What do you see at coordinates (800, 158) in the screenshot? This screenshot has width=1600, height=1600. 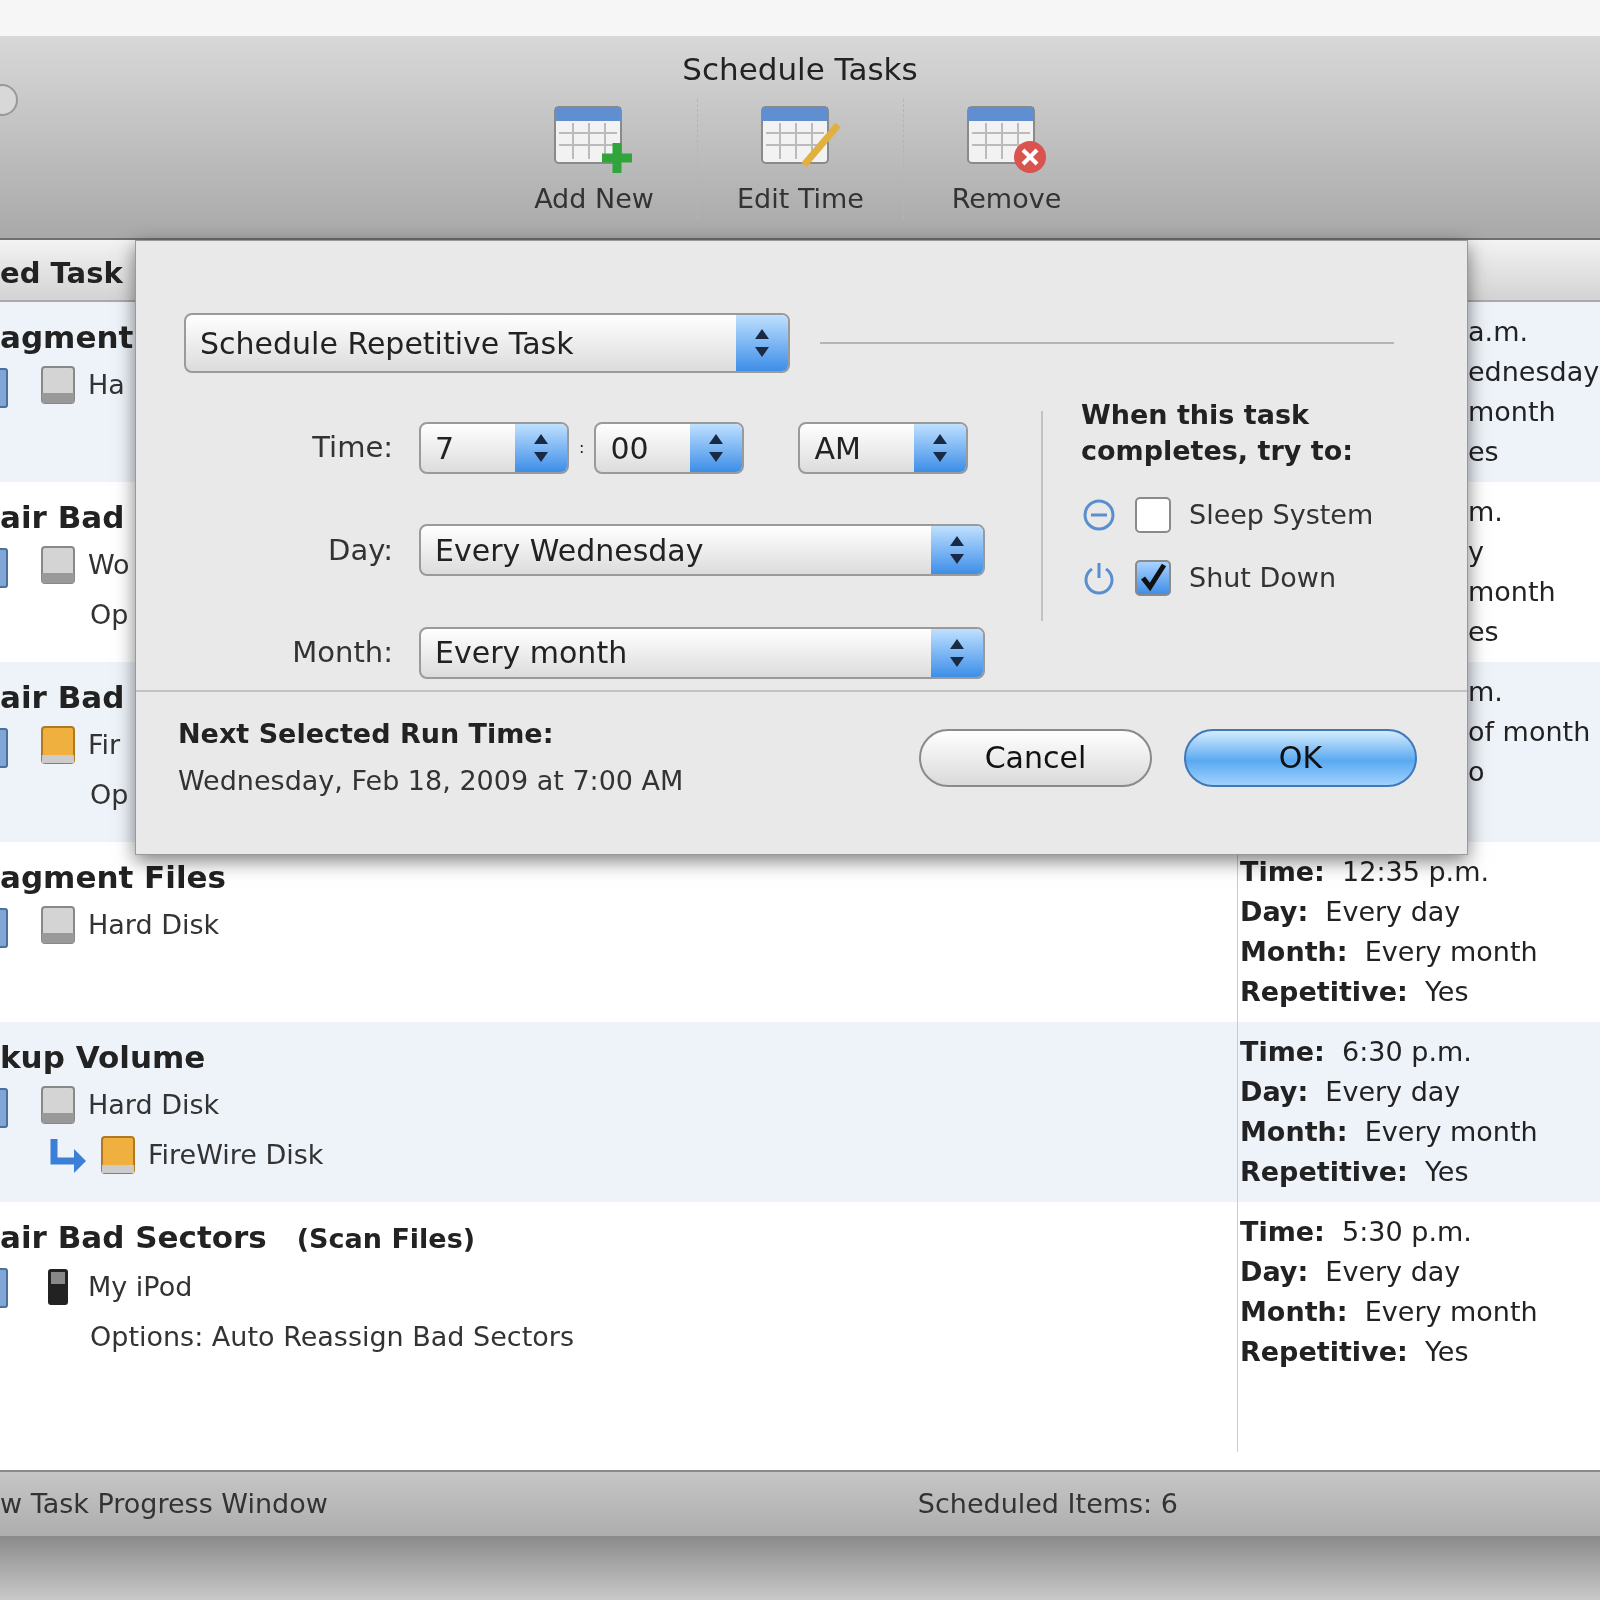 I see `toolbar-button: Edit Time` at bounding box center [800, 158].